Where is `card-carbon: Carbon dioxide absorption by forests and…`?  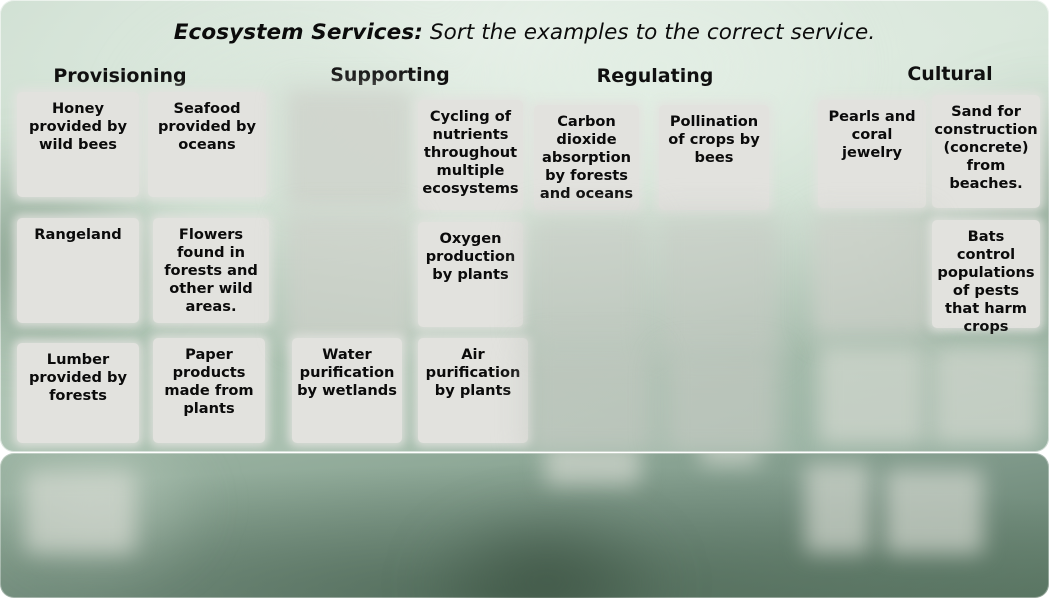
card-carbon: Carbon dioxide absorption by forests and… is located at coordinates (586, 157).